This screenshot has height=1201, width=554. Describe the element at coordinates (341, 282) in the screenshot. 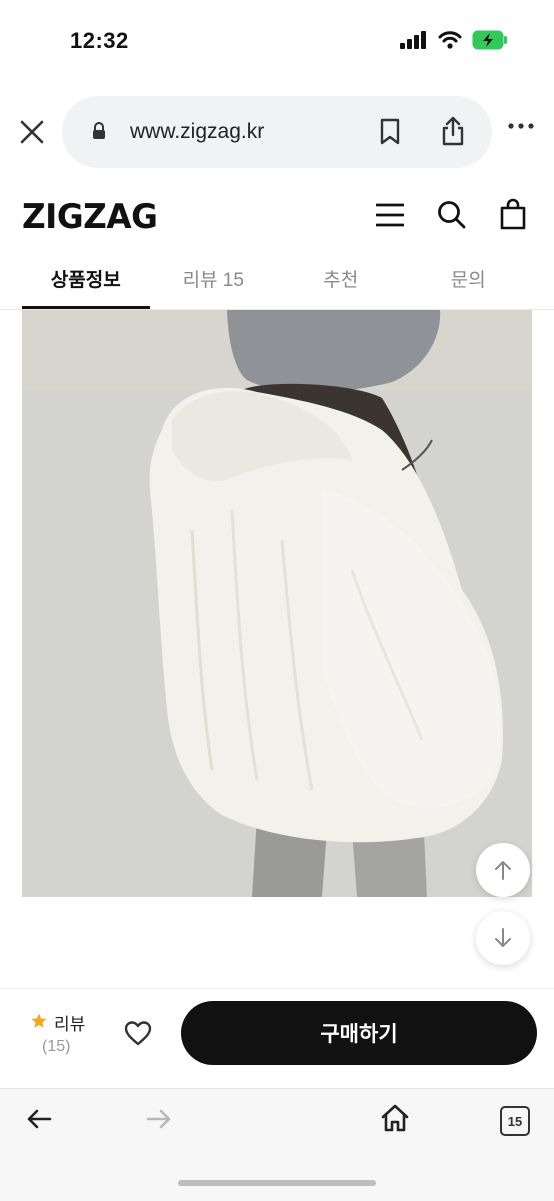

I see `tab-recommend: 추천` at that location.